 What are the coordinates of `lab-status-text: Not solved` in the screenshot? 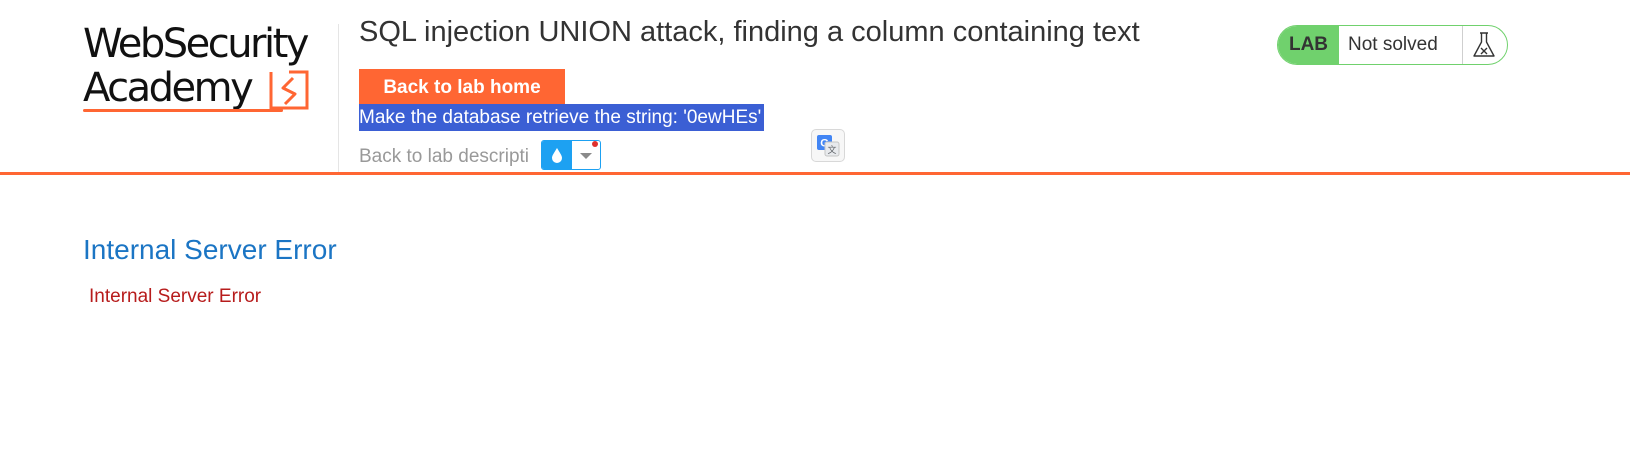 It's located at (1393, 44).